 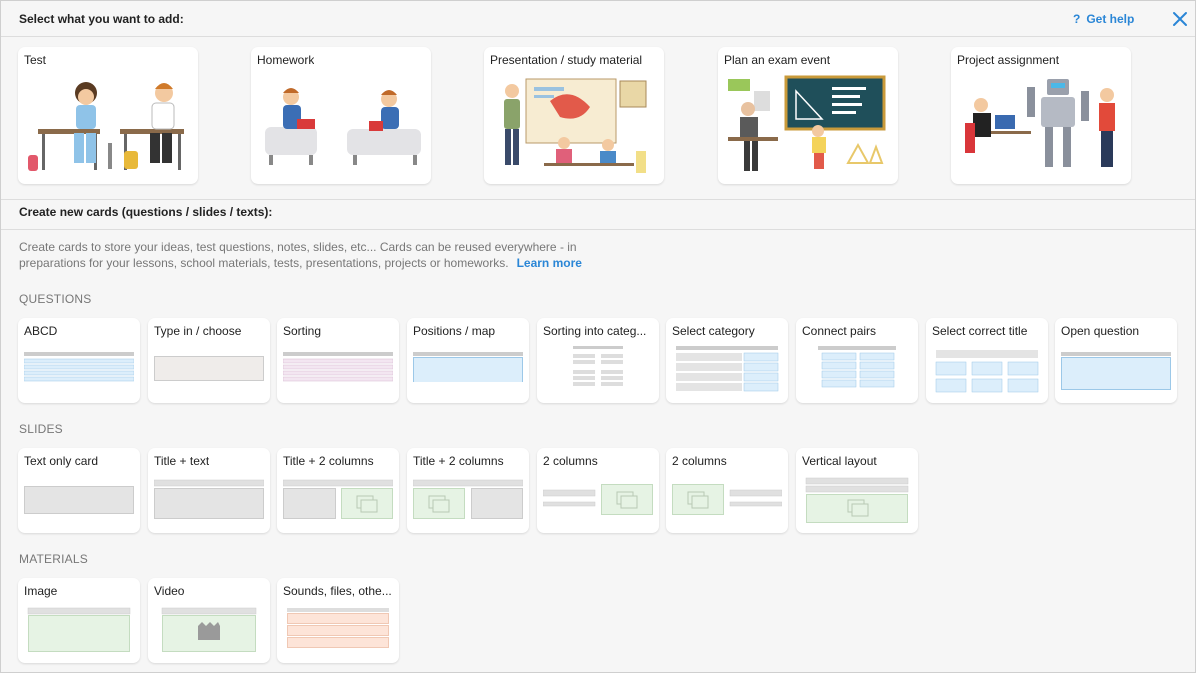 I want to click on card-test-label: Test, so click(x=35, y=60).